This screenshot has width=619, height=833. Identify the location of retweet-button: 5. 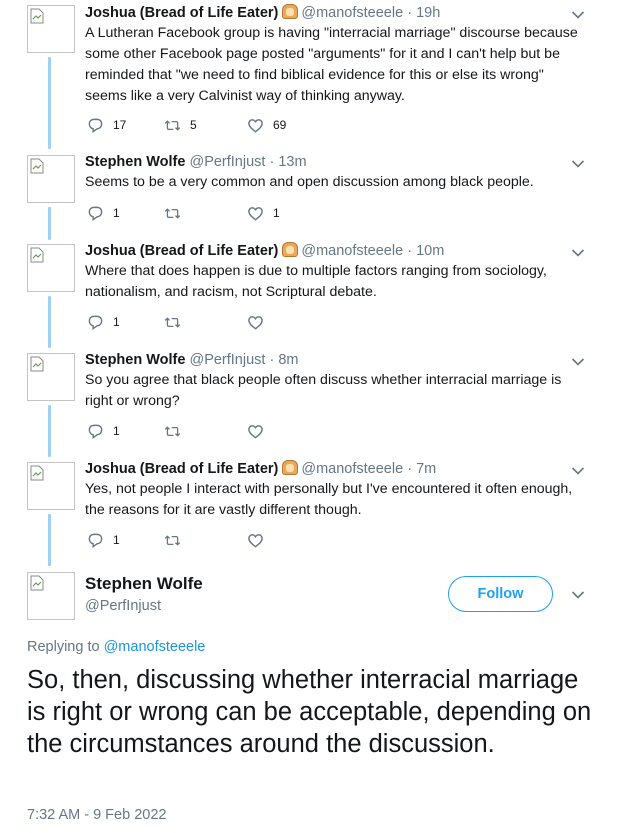
(180, 125).